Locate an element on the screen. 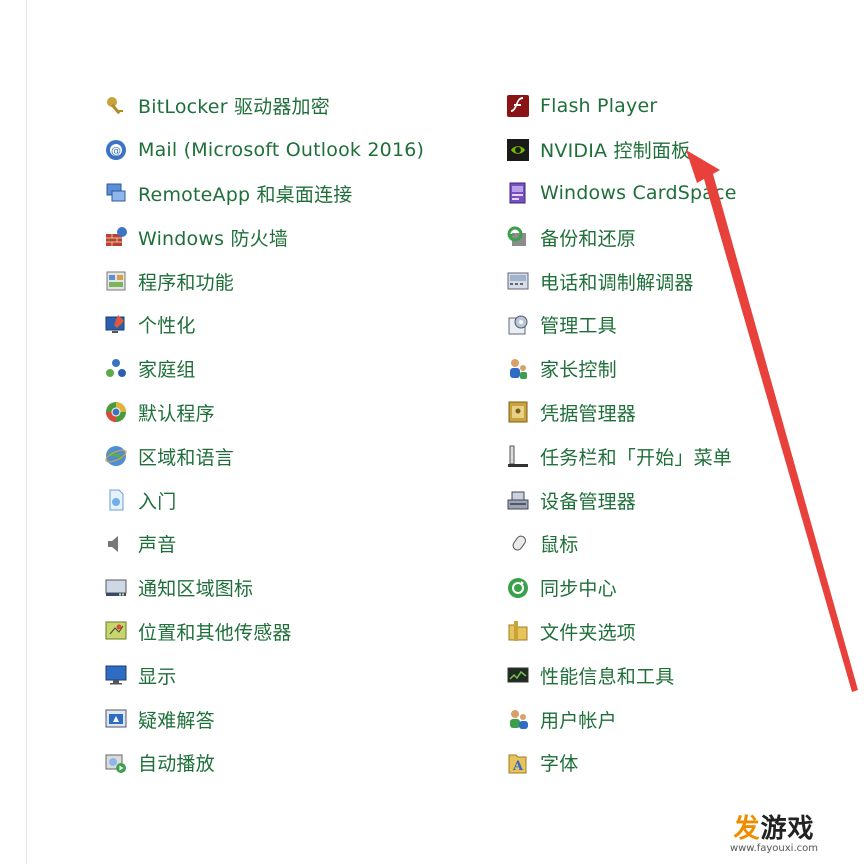 Image resolution: width=864 pixels, height=864 pixels. watermark-title: 发游戏 is located at coordinates (774, 826).